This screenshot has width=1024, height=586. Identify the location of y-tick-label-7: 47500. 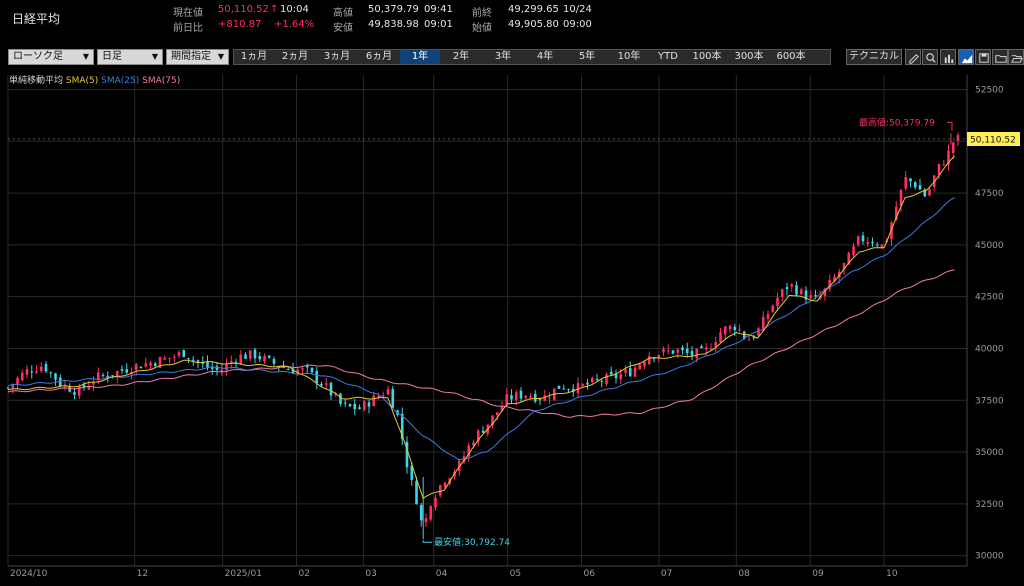
(989, 194).